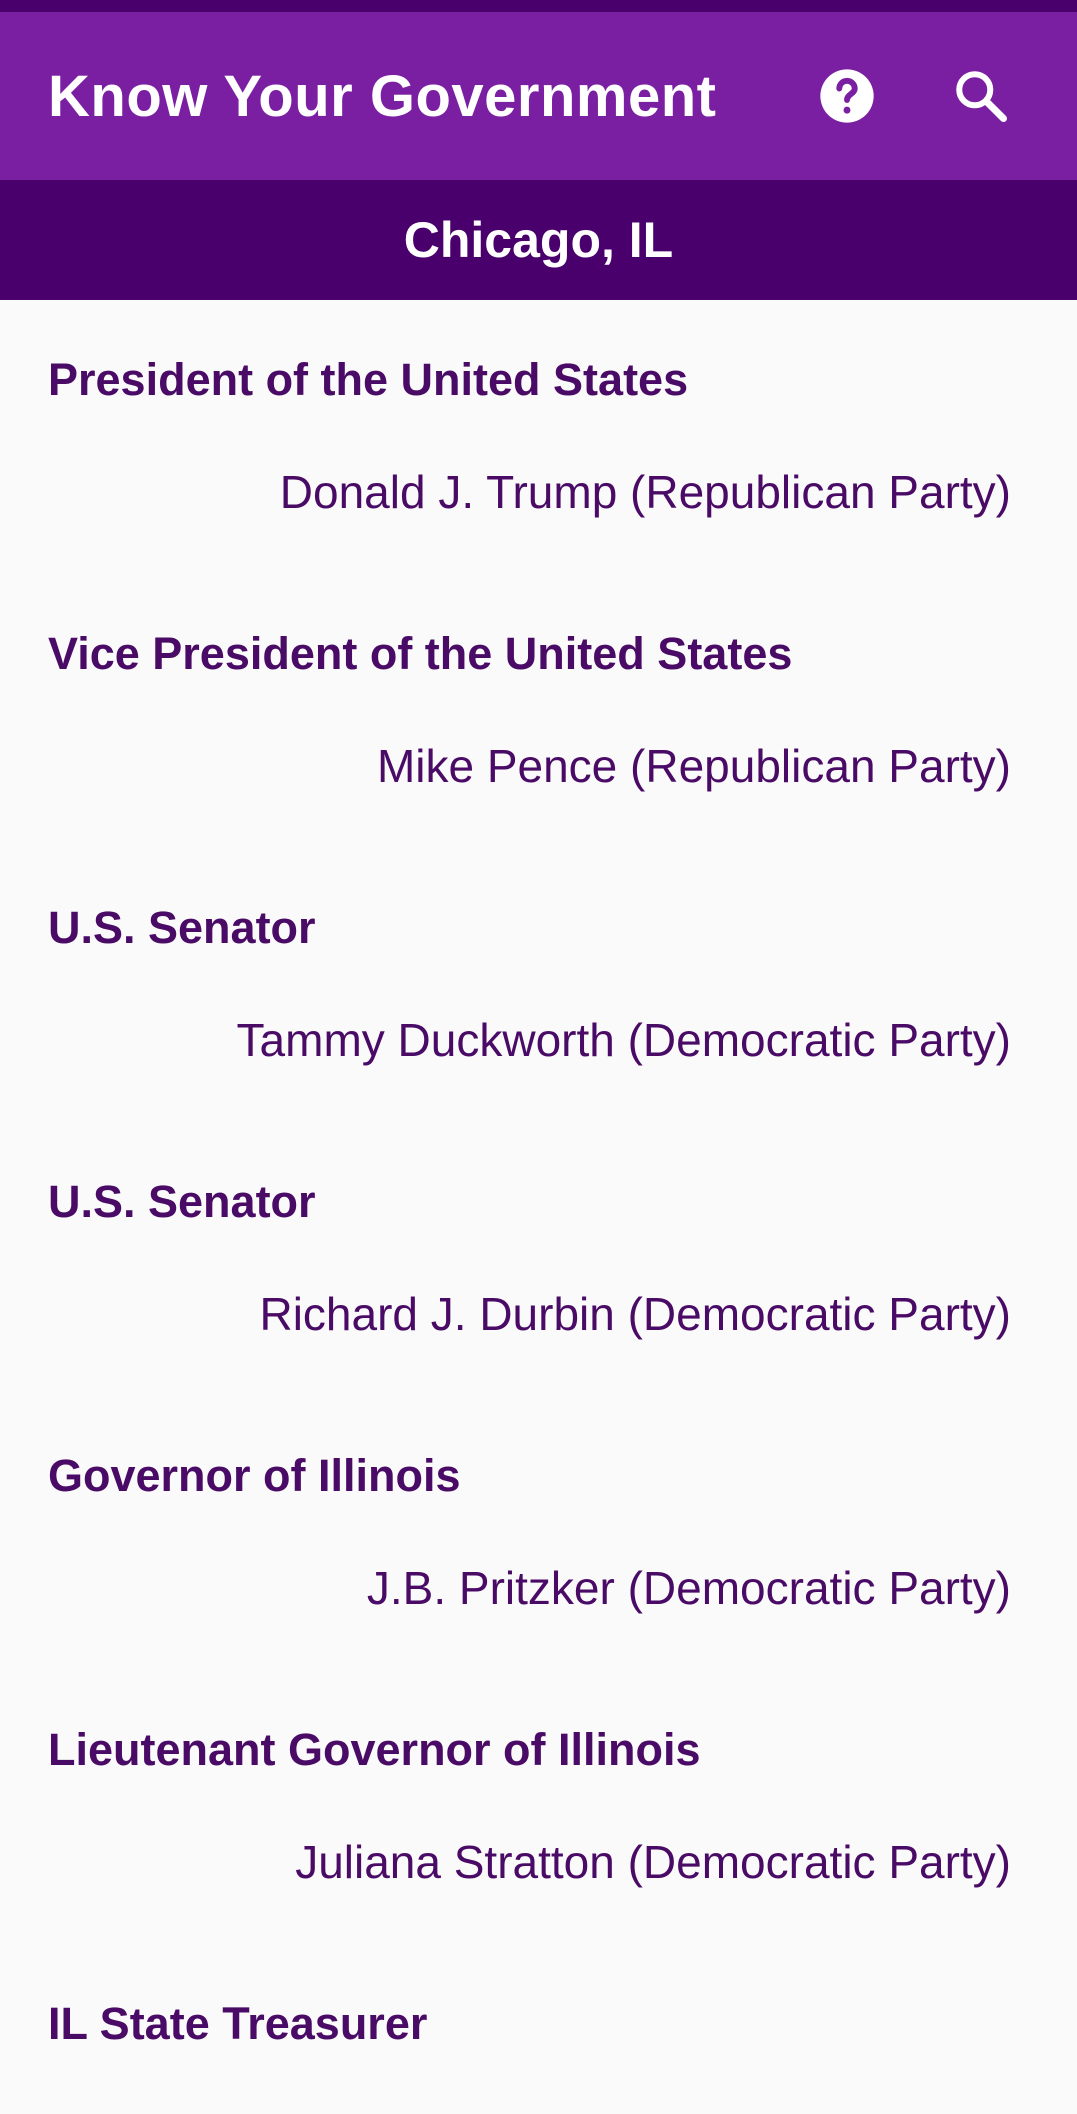 This screenshot has width=1077, height=2114. Describe the element at coordinates (368, 379) in the screenshot. I see `office-title: President of the United States` at that location.